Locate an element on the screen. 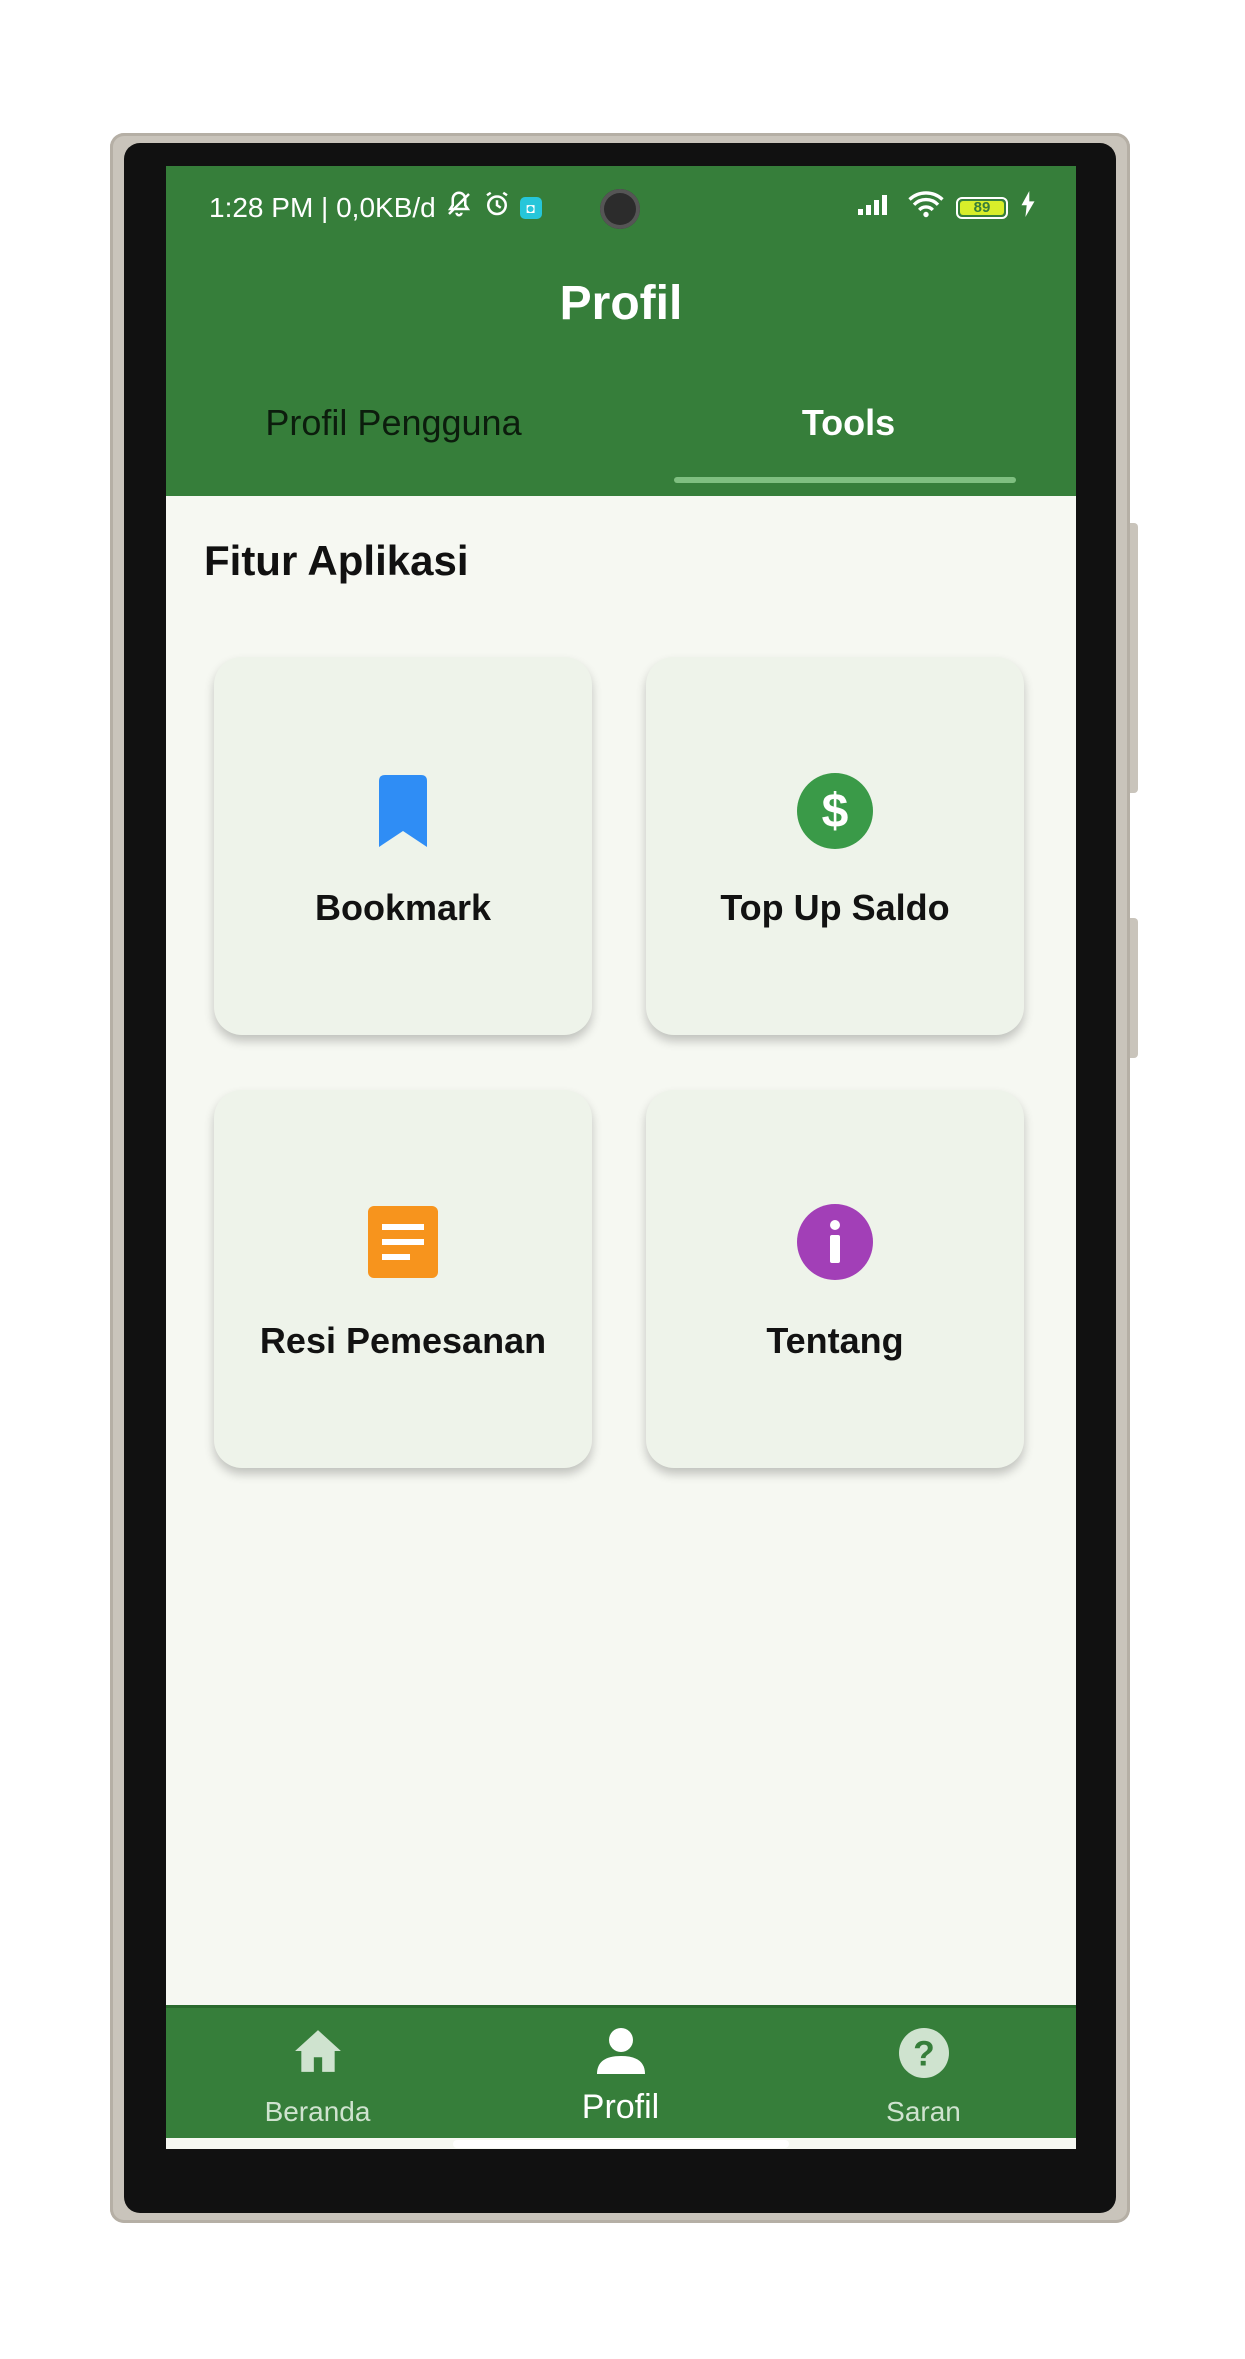 The image size is (1245, 2359). tentang-label: Tentang is located at coordinates (835, 1340).